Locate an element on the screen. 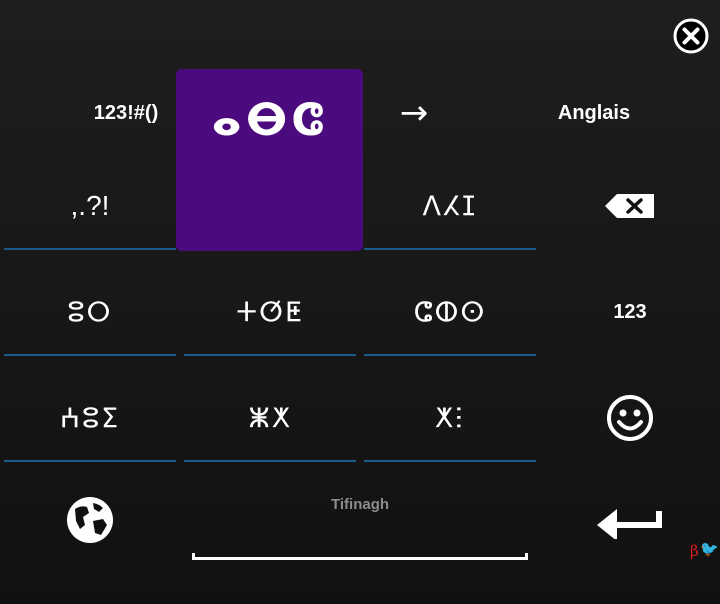 This screenshot has width=720, height=604. letter-key-row4-3: ⵅⵗ is located at coordinates (450, 418).